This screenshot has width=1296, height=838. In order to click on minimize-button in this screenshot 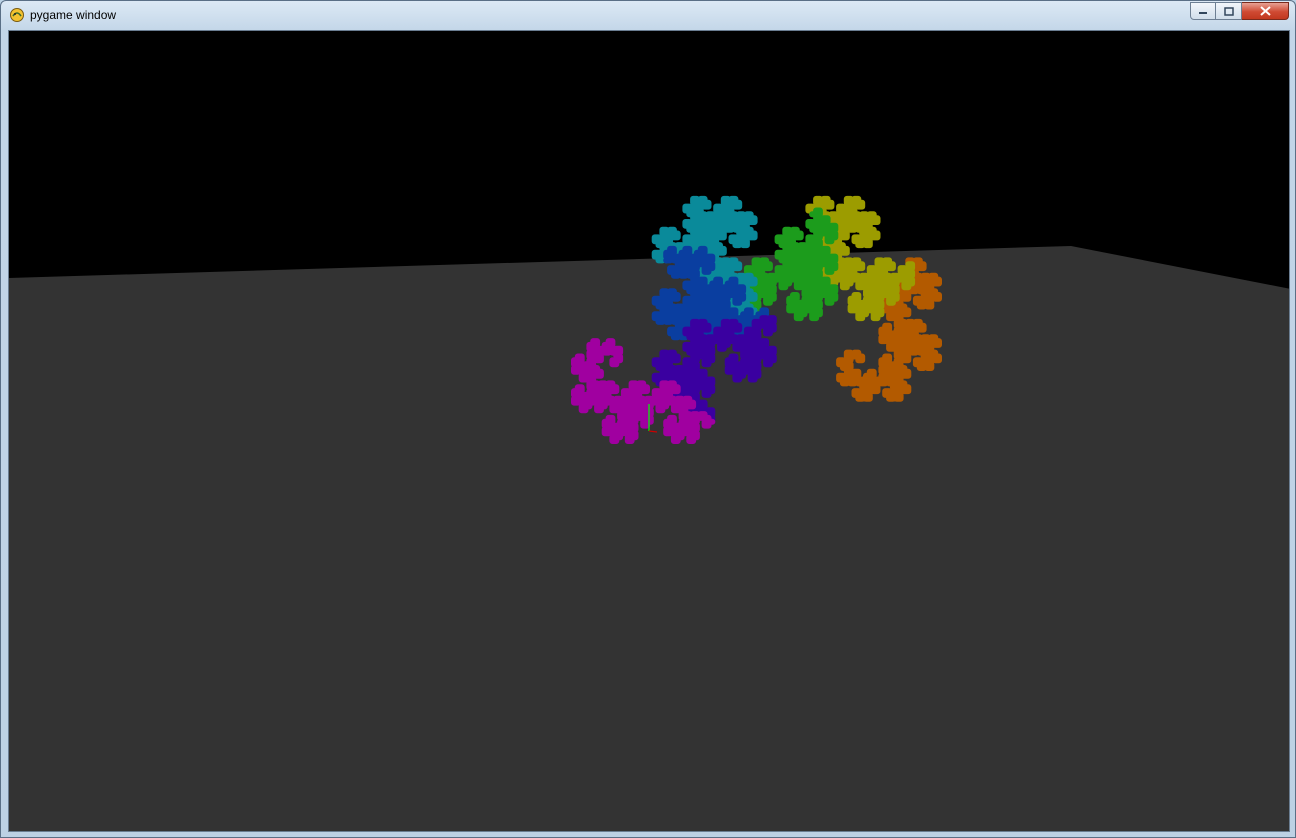, I will do `click(1203, 11)`.